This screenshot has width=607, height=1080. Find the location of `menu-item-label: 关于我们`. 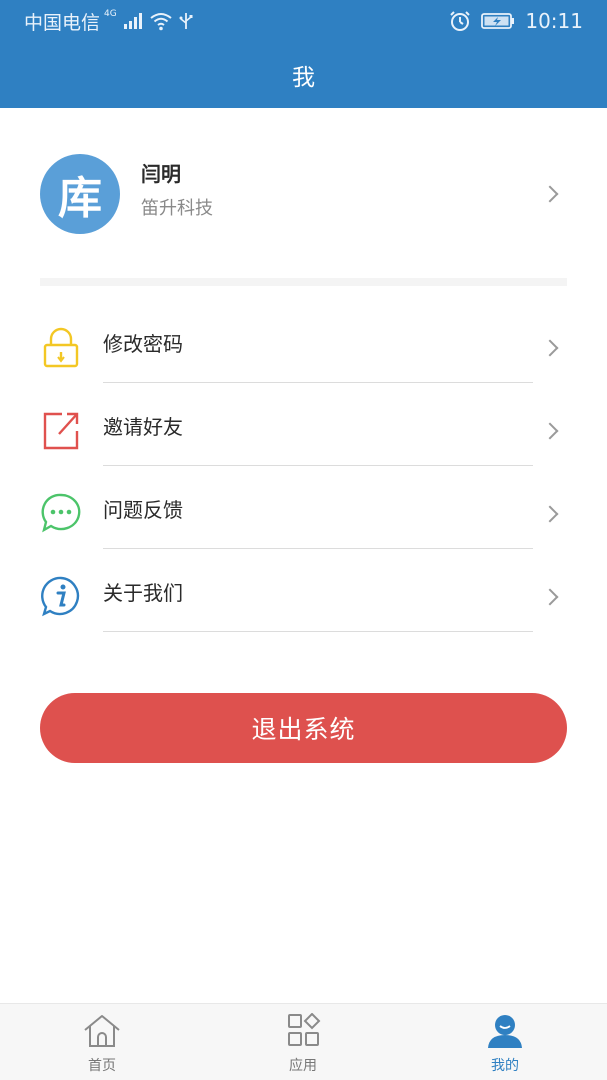

menu-item-label: 关于我们 is located at coordinates (143, 593).